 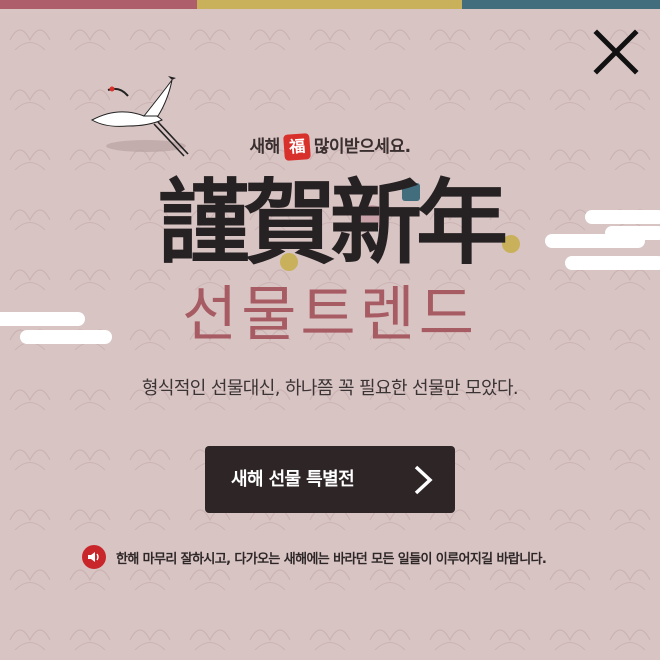 I want to click on special-sale-label: 새해 선물 특별전, so click(x=293, y=479).